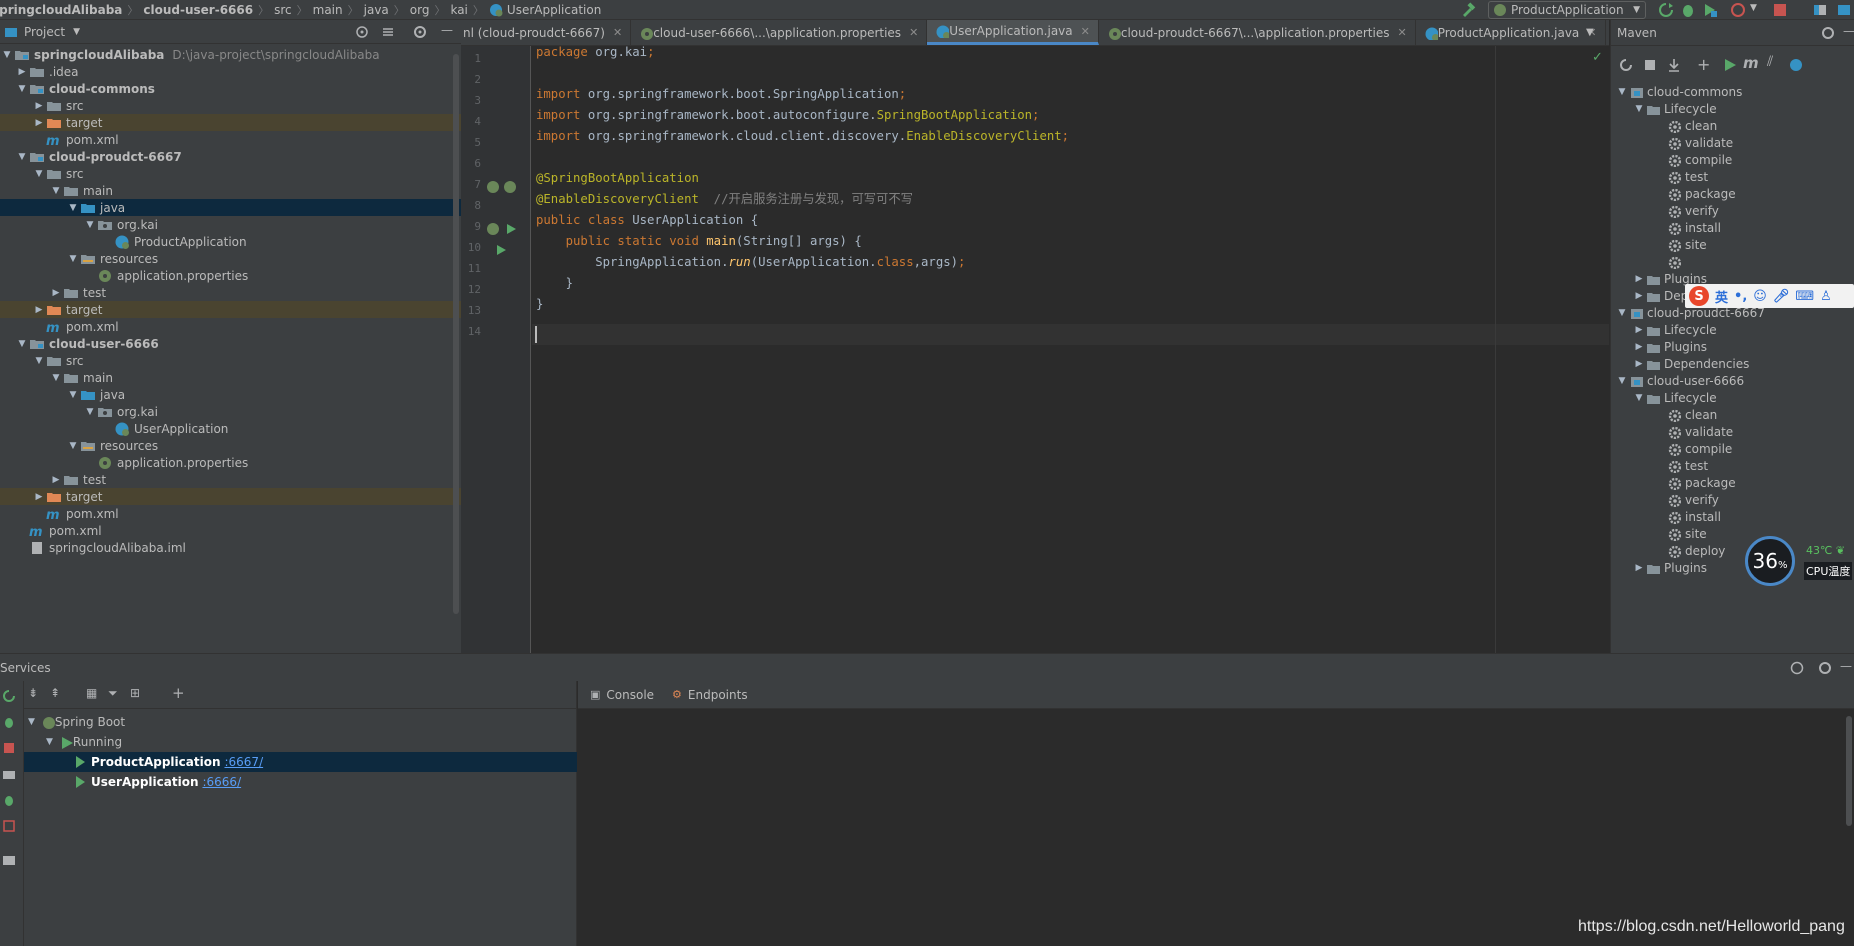 This screenshot has width=1854, height=946. I want to click on maven-tree-item: ▼ Lifecycle, so click(1674, 108).